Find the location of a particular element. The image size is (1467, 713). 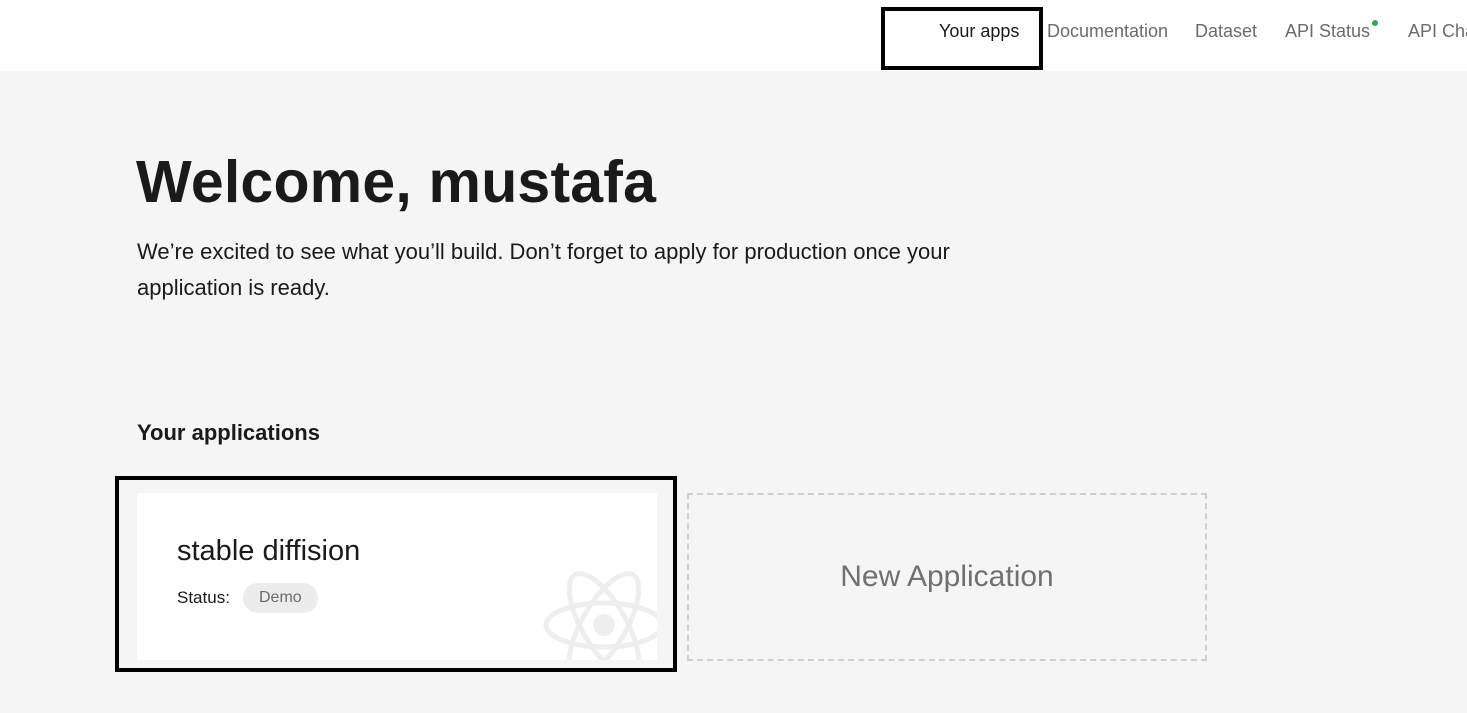

nav-your-apps: Your apps is located at coordinates (979, 31).